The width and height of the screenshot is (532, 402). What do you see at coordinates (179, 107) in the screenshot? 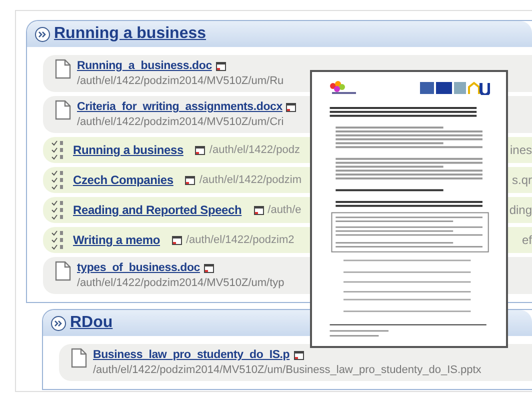
I see `file-link: Criteria_for_writing_assignments.docx` at bounding box center [179, 107].